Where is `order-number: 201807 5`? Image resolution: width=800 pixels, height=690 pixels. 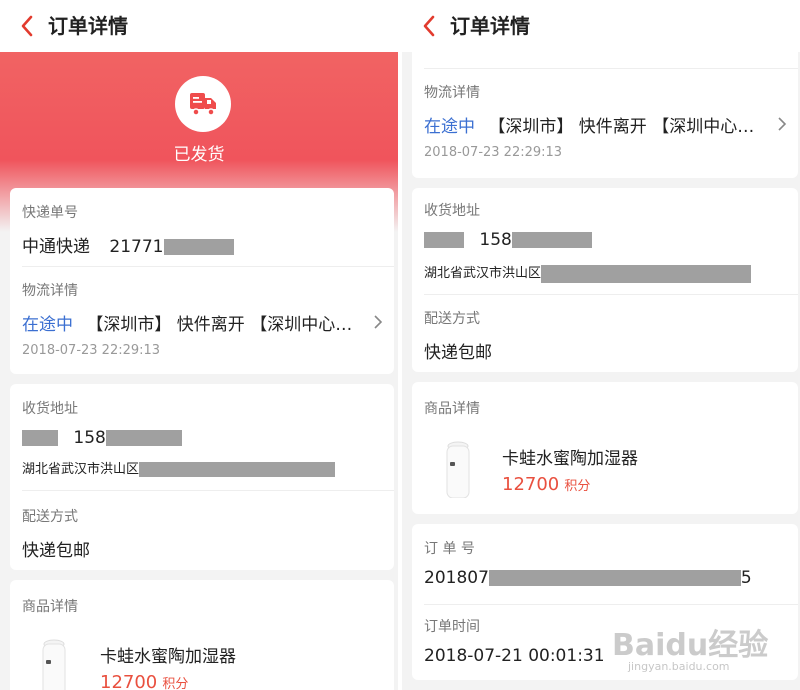 order-number: 201807 5 is located at coordinates (605, 578).